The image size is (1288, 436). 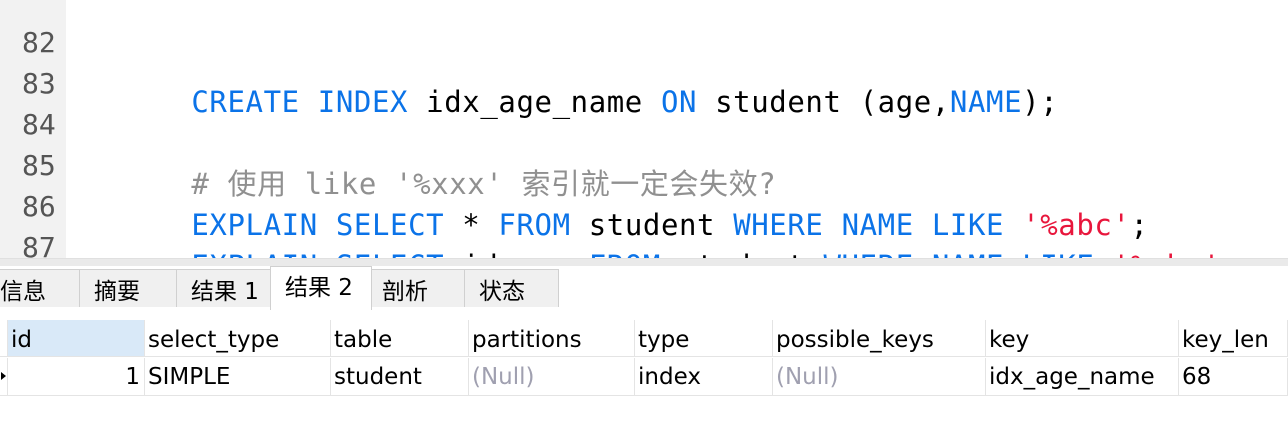 What do you see at coordinates (40, 288) in the screenshot?
I see `tab-info: 信息` at bounding box center [40, 288].